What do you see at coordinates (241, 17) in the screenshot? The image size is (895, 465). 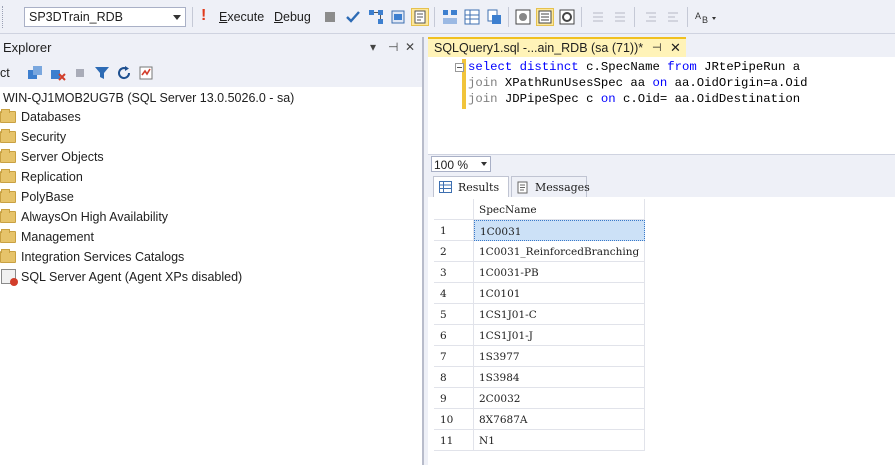 I see `execute-button: Execute` at bounding box center [241, 17].